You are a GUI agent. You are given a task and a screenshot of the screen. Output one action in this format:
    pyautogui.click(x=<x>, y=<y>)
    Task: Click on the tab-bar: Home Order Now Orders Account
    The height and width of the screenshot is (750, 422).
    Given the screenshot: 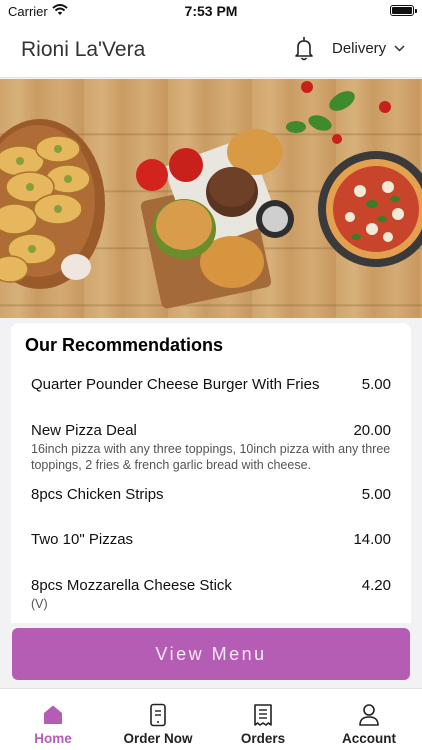 What is the action you would take?
    pyautogui.click(x=211, y=719)
    